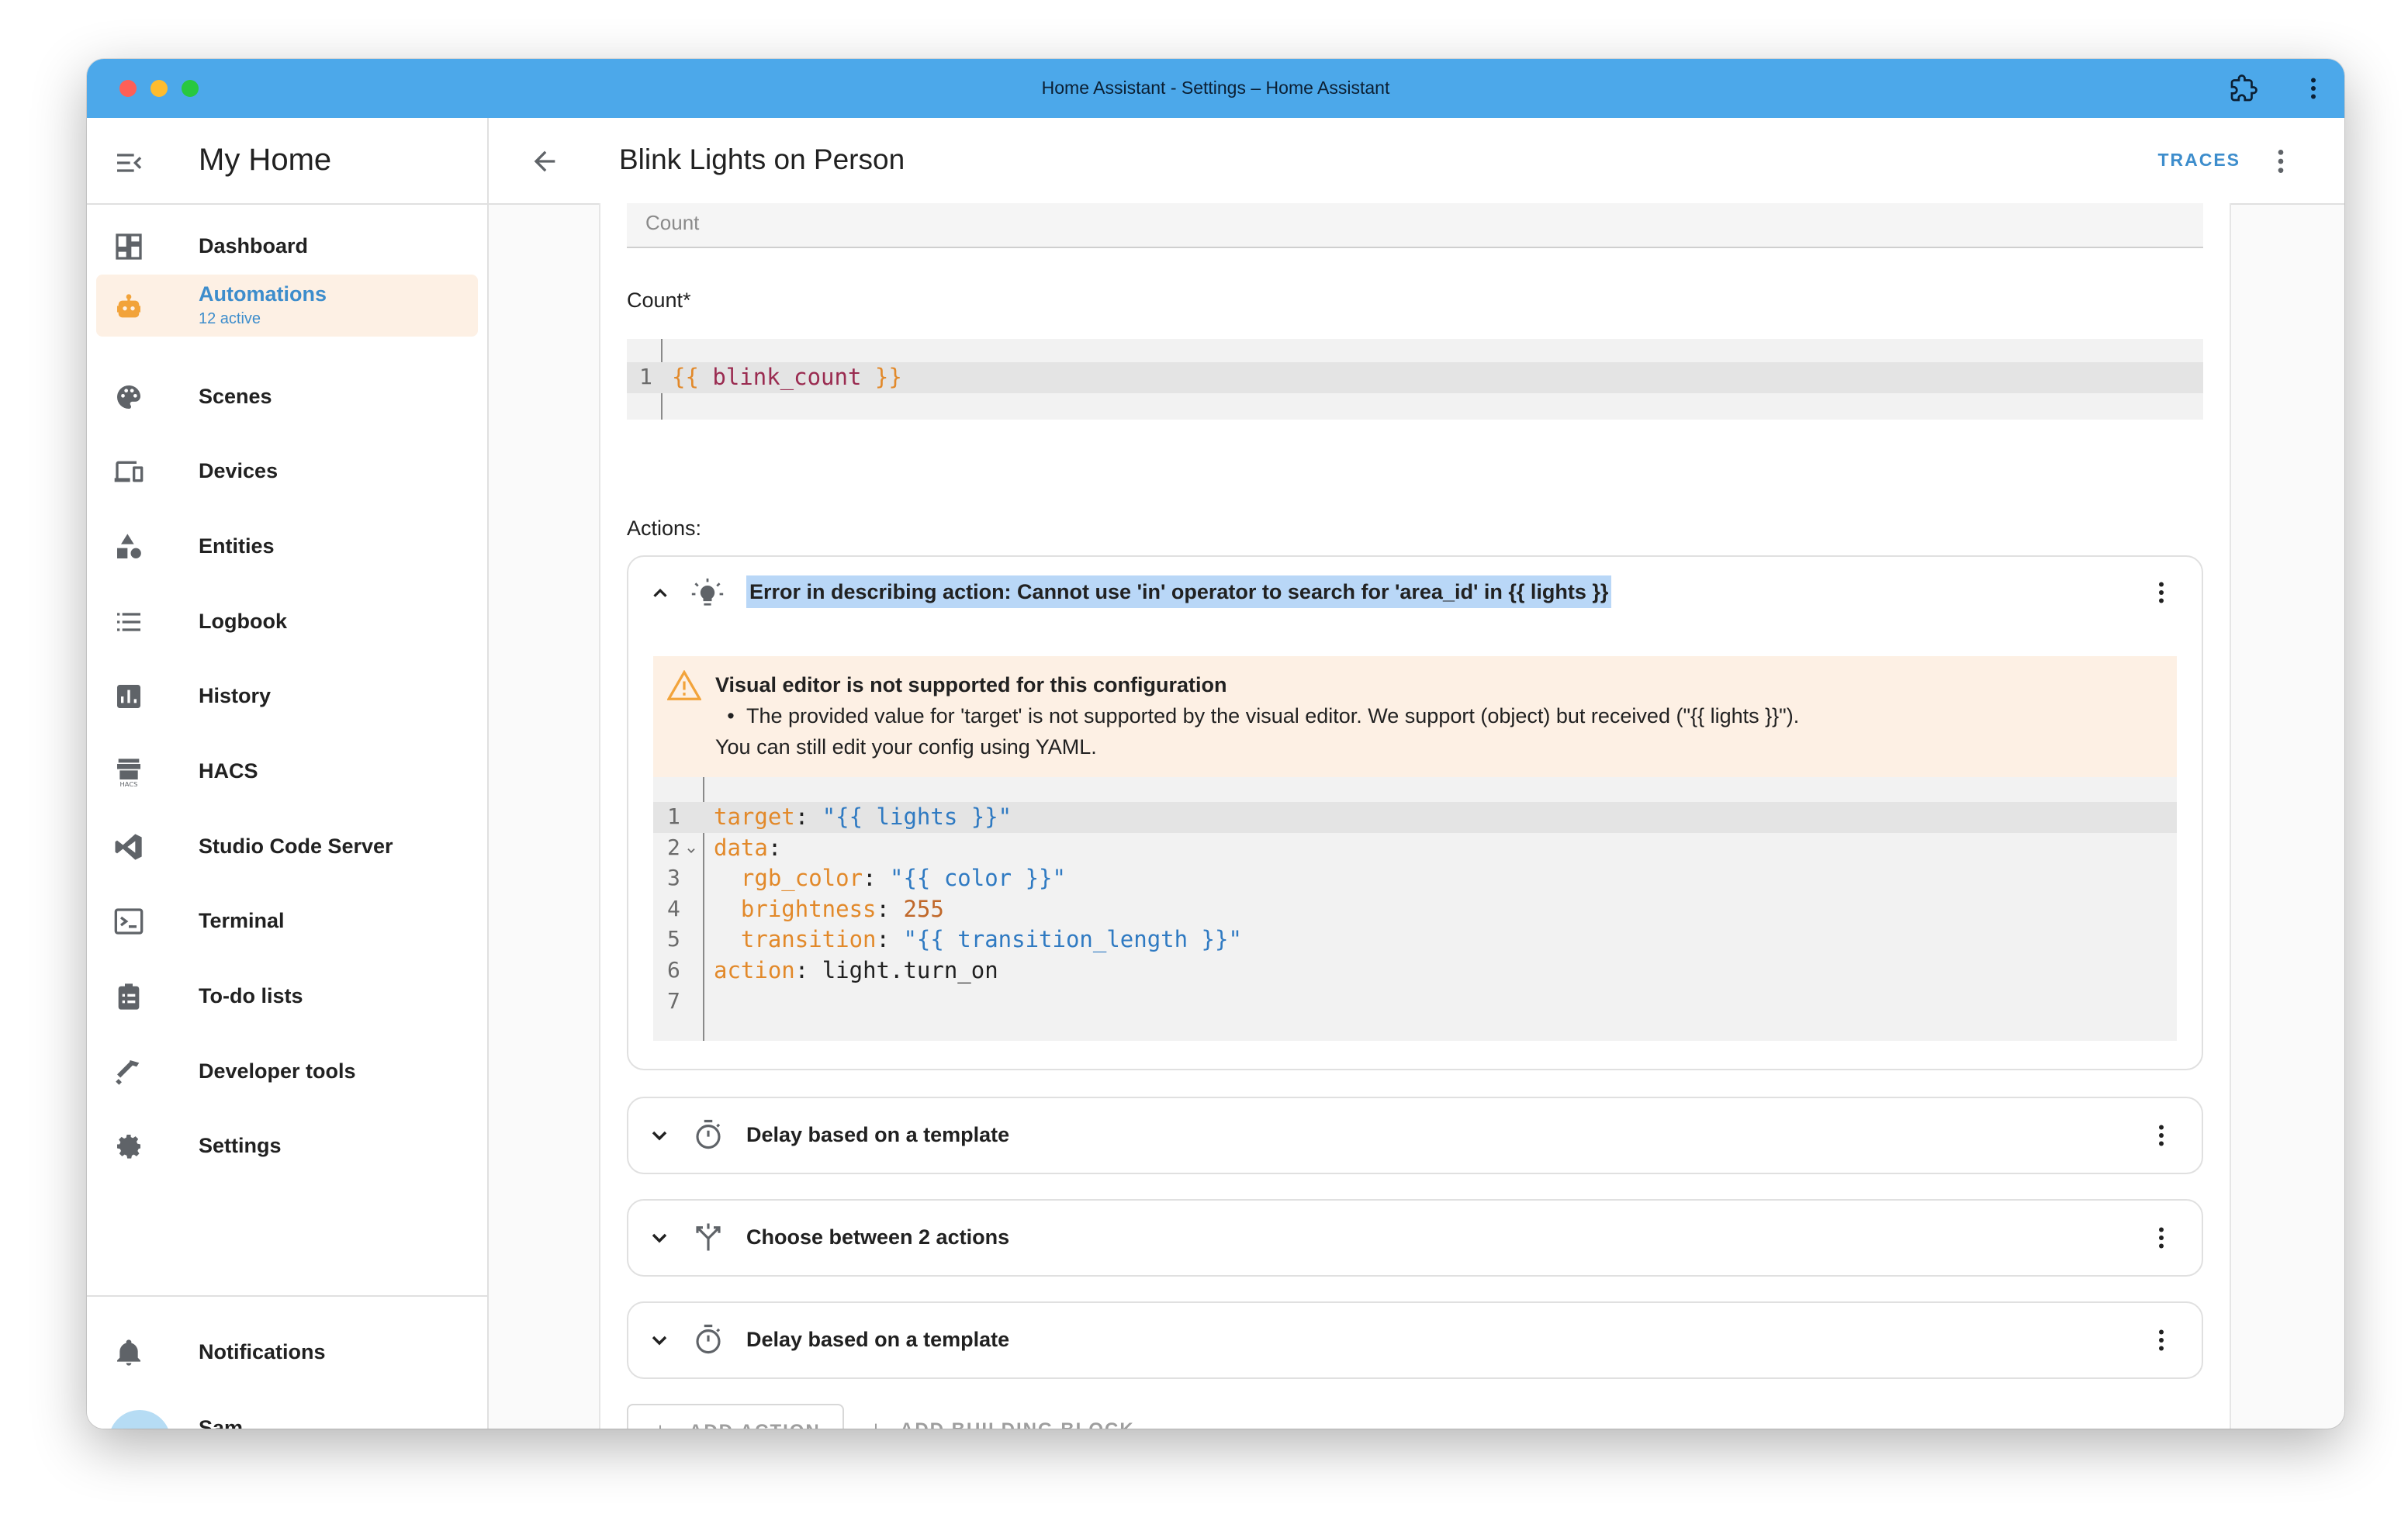 This screenshot has height=1531, width=2408. I want to click on line-number: 3, so click(673, 877).